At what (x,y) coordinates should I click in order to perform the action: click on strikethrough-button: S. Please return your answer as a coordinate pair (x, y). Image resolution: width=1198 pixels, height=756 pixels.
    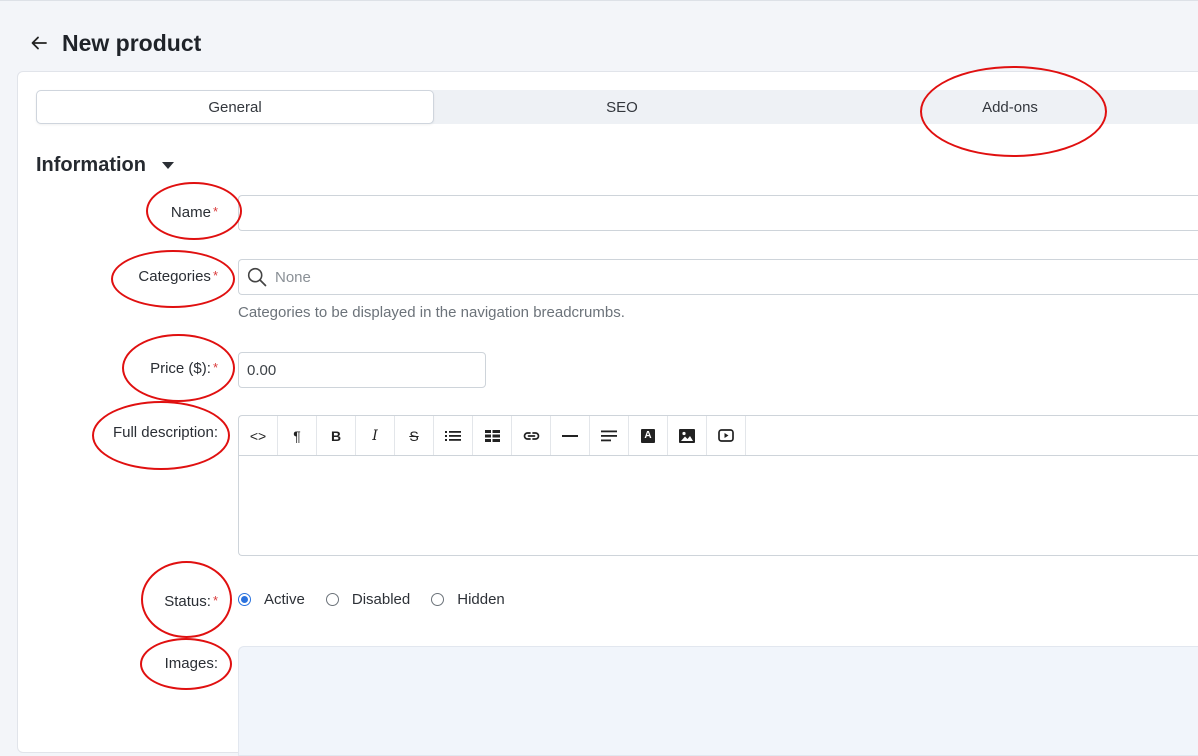
    Looking at the image, I should click on (414, 435).